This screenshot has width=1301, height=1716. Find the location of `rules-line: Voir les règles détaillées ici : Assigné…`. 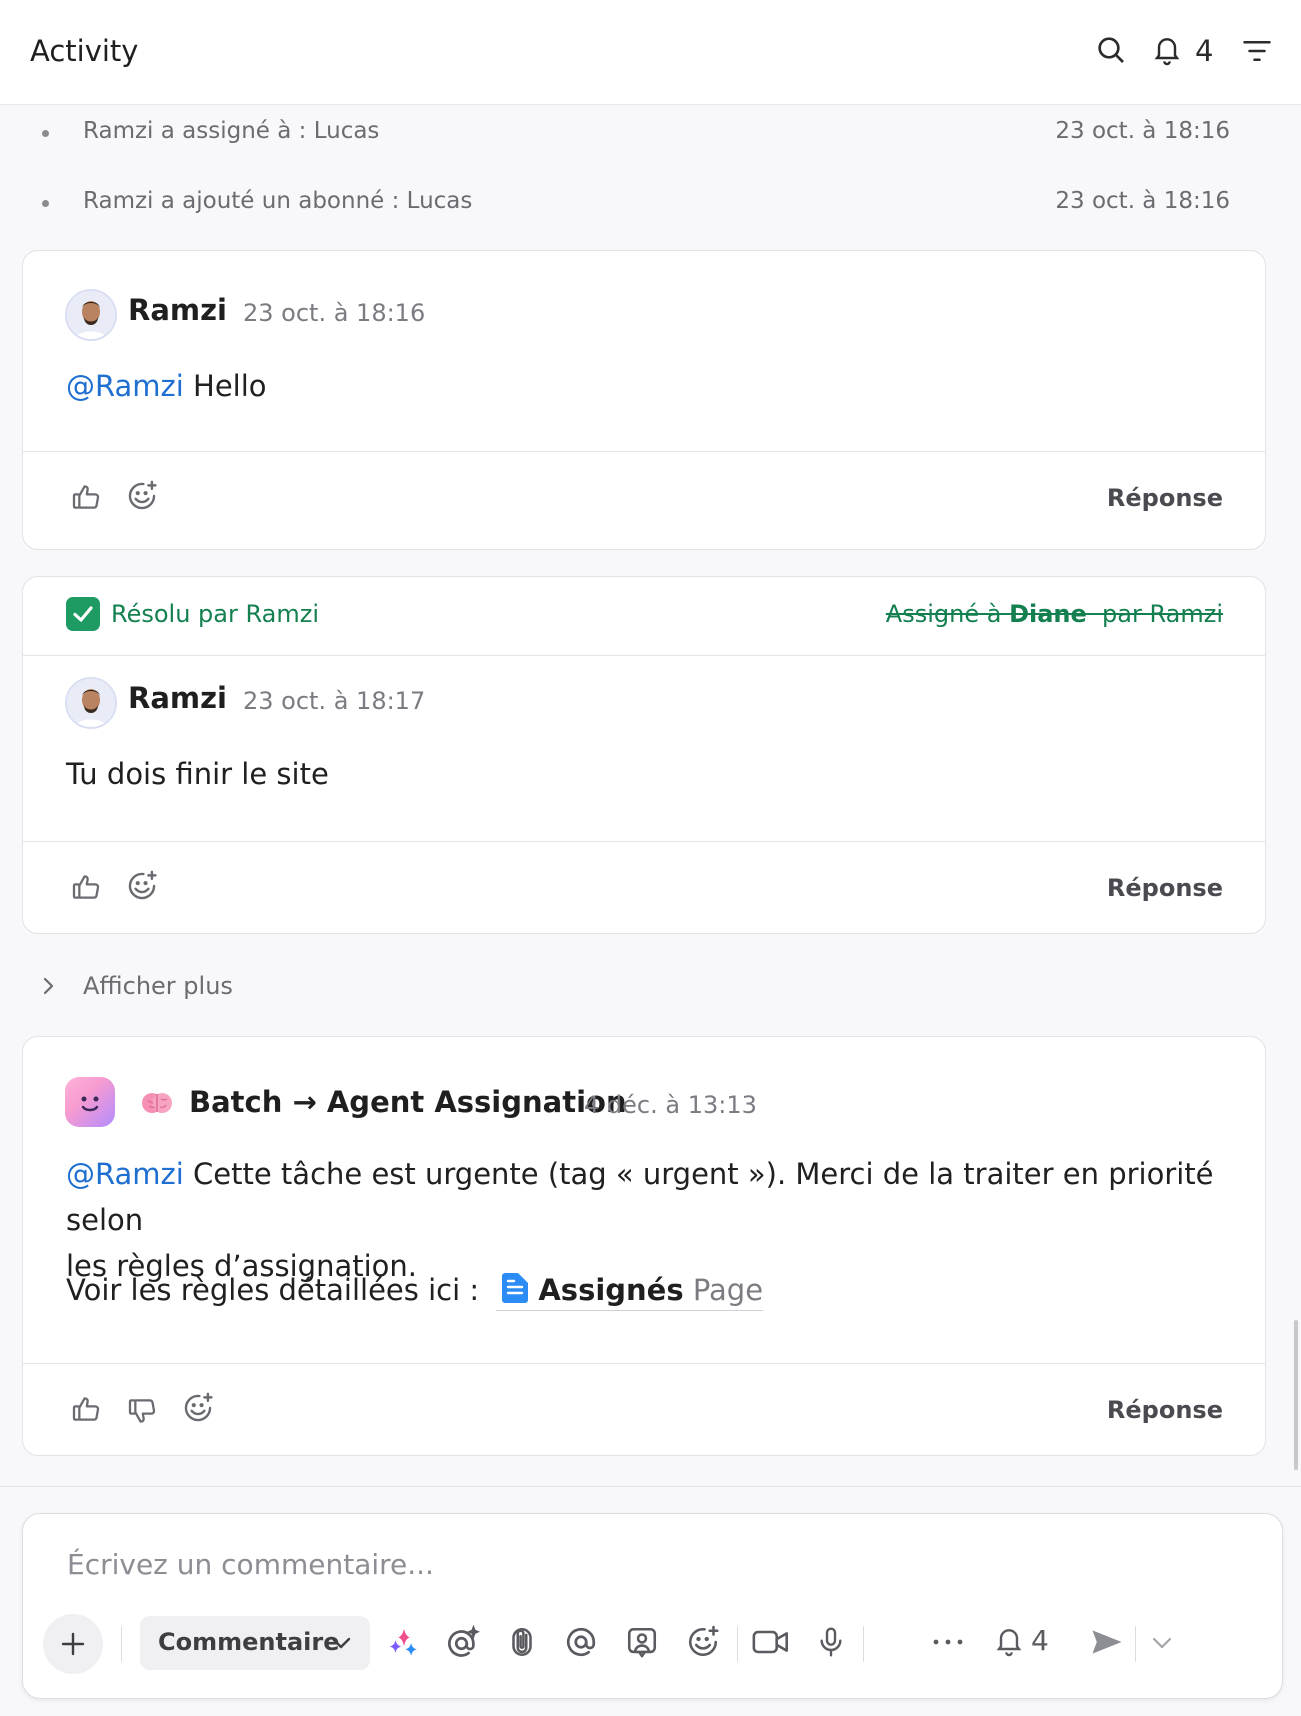

rules-line: Voir les règles détaillées ici : Assigné… is located at coordinates (415, 1290).